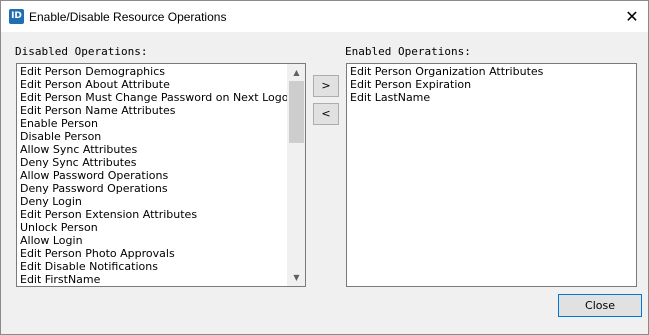  I want to click on app-icon: ID, so click(16, 16).